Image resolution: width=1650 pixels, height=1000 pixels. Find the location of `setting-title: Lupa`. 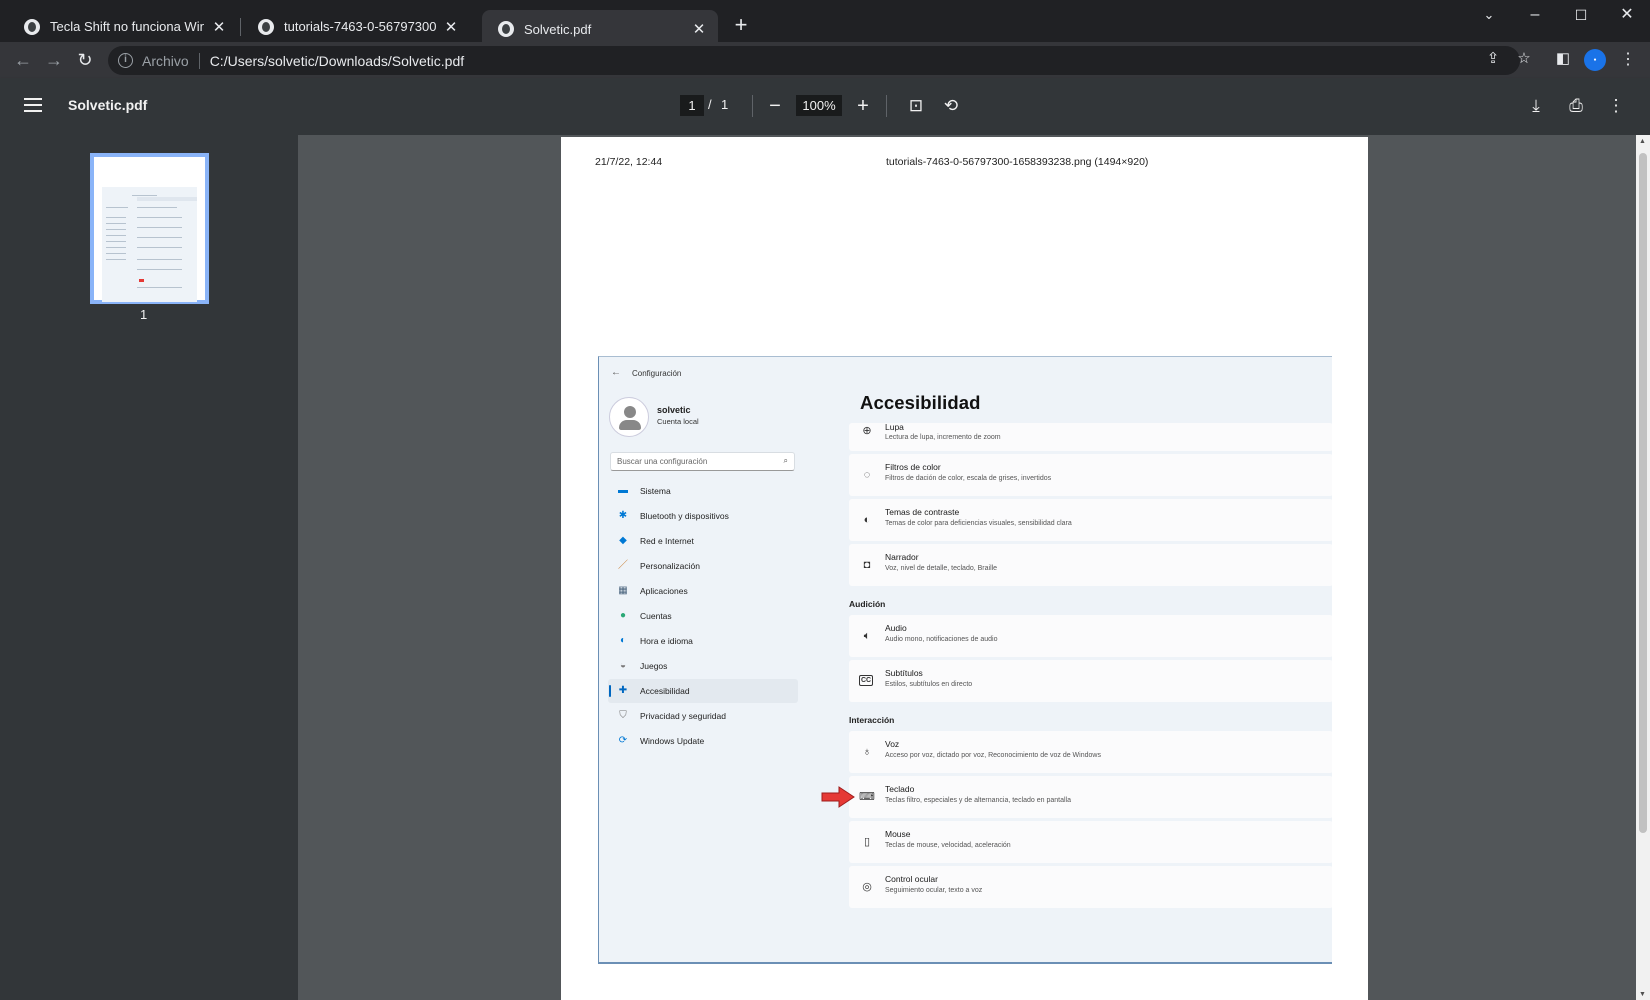

setting-title: Lupa is located at coordinates (894, 427).